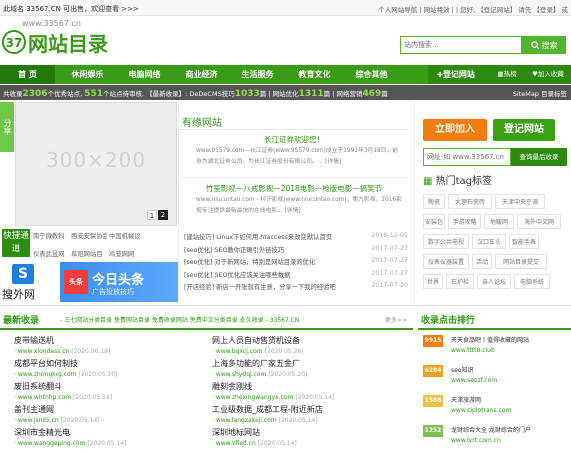 Image resolution: width=571 pixels, height=453 pixels. I want to click on site-entry: 盖刊主通网 · www.jsnil5.cn [2020.05.14], so click(109, 414).